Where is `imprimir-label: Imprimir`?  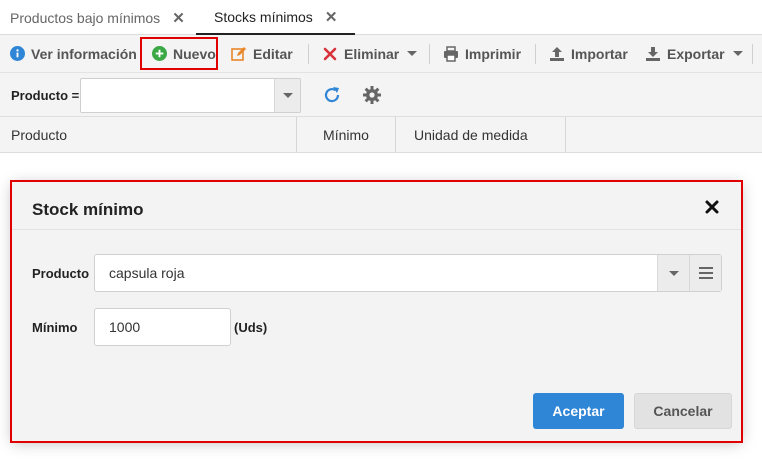 imprimir-label: Imprimir is located at coordinates (493, 53).